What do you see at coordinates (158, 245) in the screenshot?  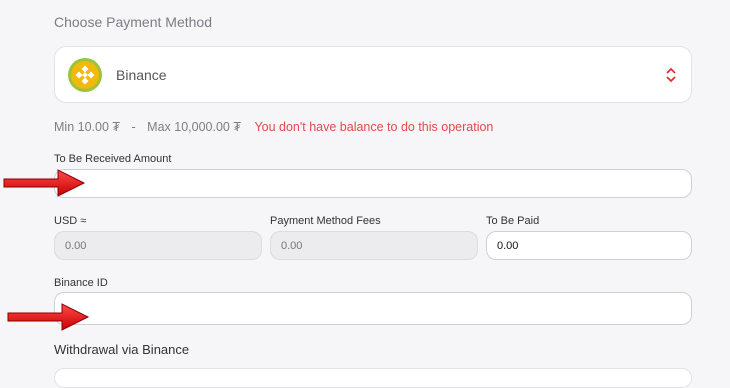 I see `usd-input` at bounding box center [158, 245].